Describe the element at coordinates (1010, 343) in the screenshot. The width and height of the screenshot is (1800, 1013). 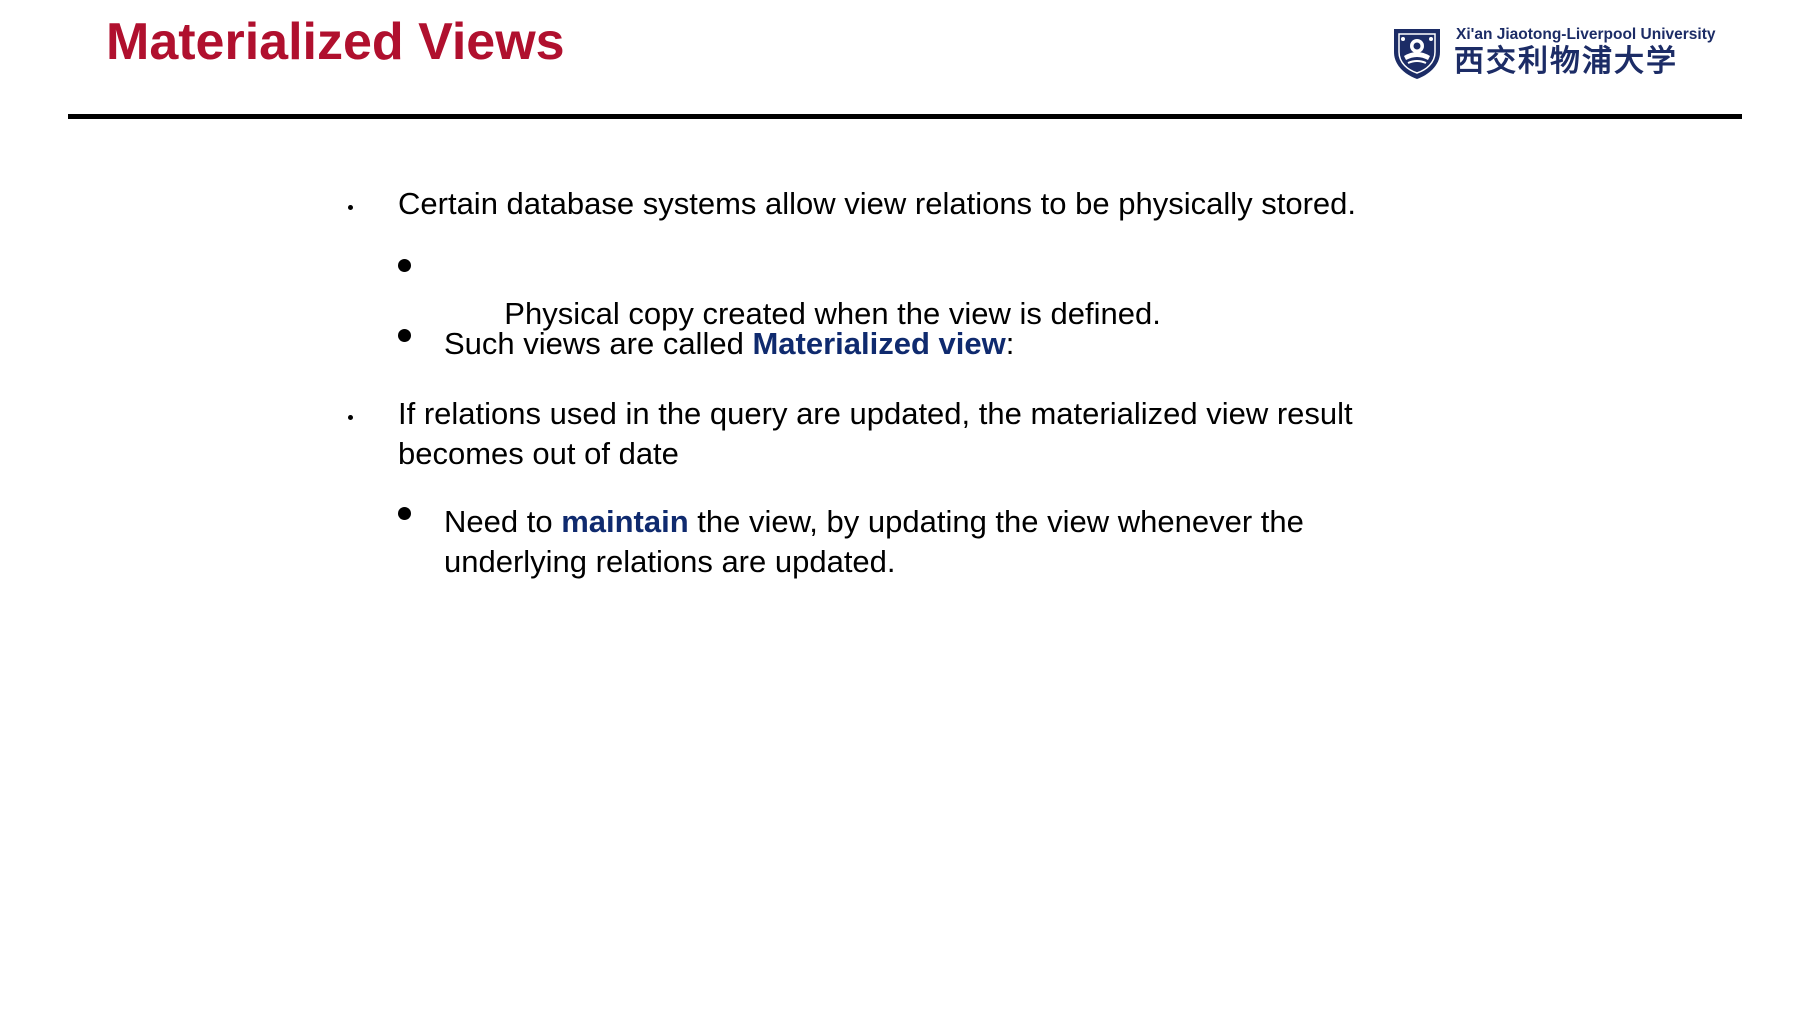
I see `sub-list-item-text: :` at that location.